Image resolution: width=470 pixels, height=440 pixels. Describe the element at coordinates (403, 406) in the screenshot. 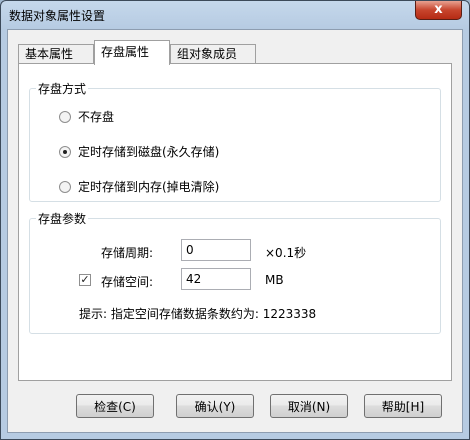

I see `help-button: 帮助[H]` at that location.